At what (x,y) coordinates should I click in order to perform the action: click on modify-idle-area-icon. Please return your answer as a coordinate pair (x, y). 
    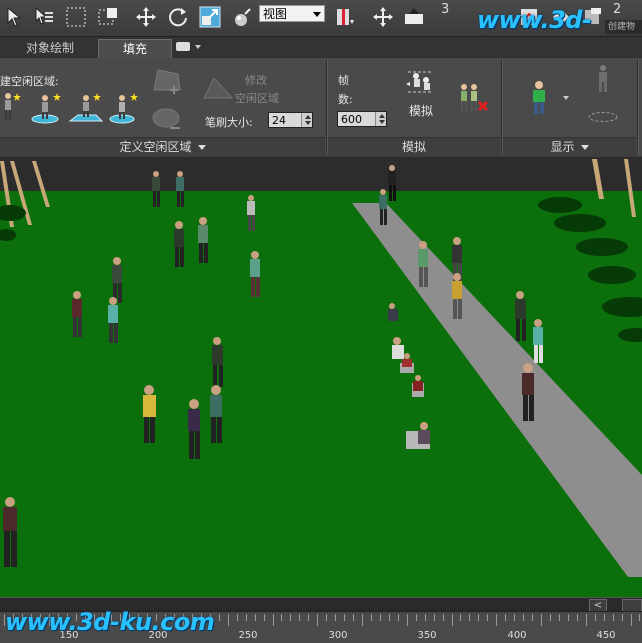
    Looking at the image, I should click on (219, 88).